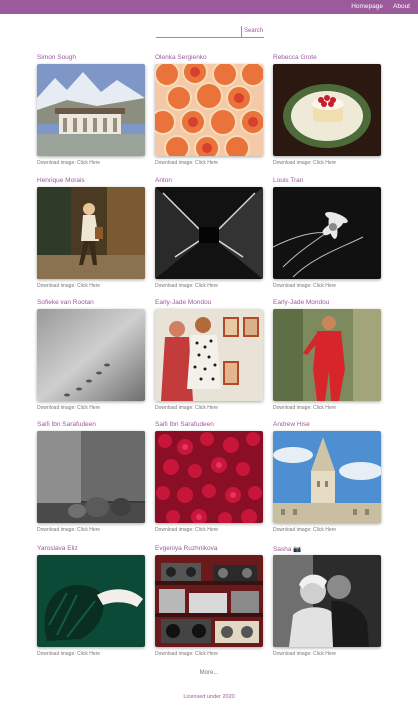  Describe the element at coordinates (181, 57) in the screenshot. I see `photographer-name: Olenka Sergienko` at that location.